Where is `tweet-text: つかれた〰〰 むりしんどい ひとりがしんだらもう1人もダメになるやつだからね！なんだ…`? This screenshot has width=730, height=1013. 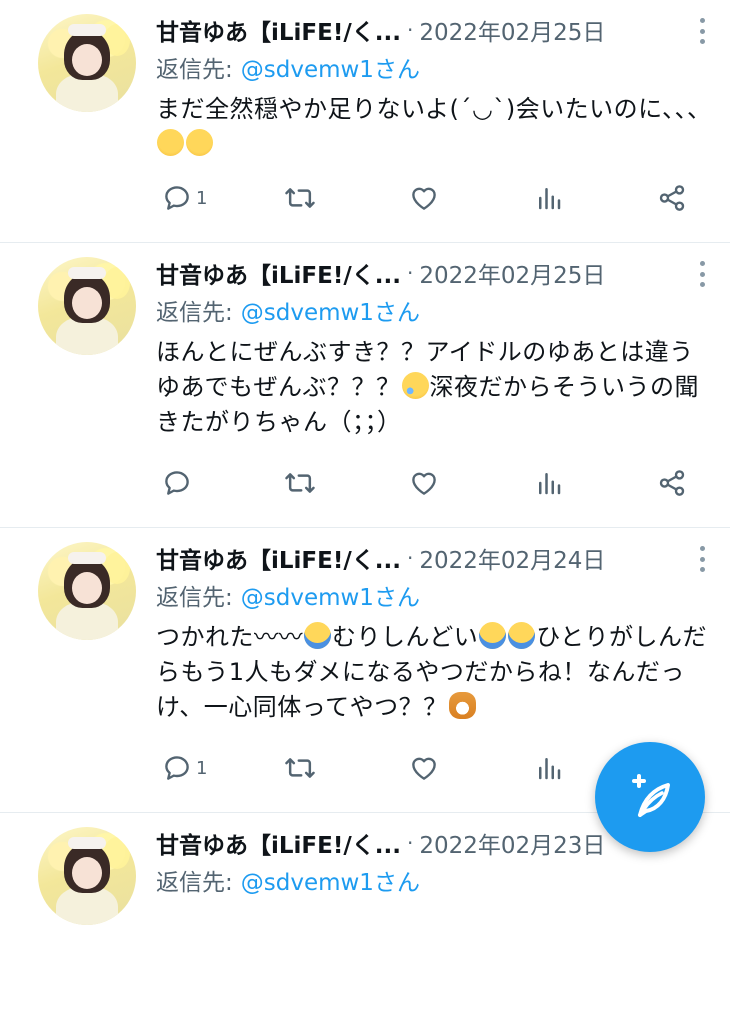 tweet-text: つかれた〰〰 むりしんどい ひとりがしんだらもう1人もダメになるやつだからね！なんだ… is located at coordinates (436, 672).